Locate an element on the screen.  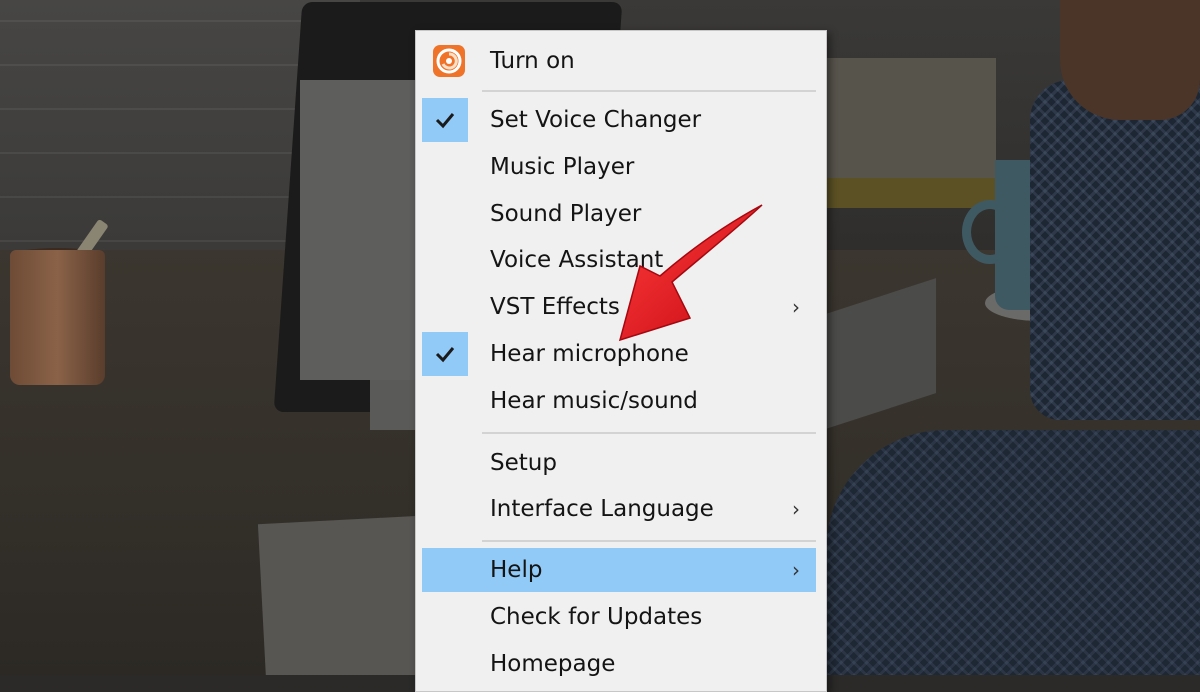
menu-item-label: Homepage is located at coordinates (553, 664).